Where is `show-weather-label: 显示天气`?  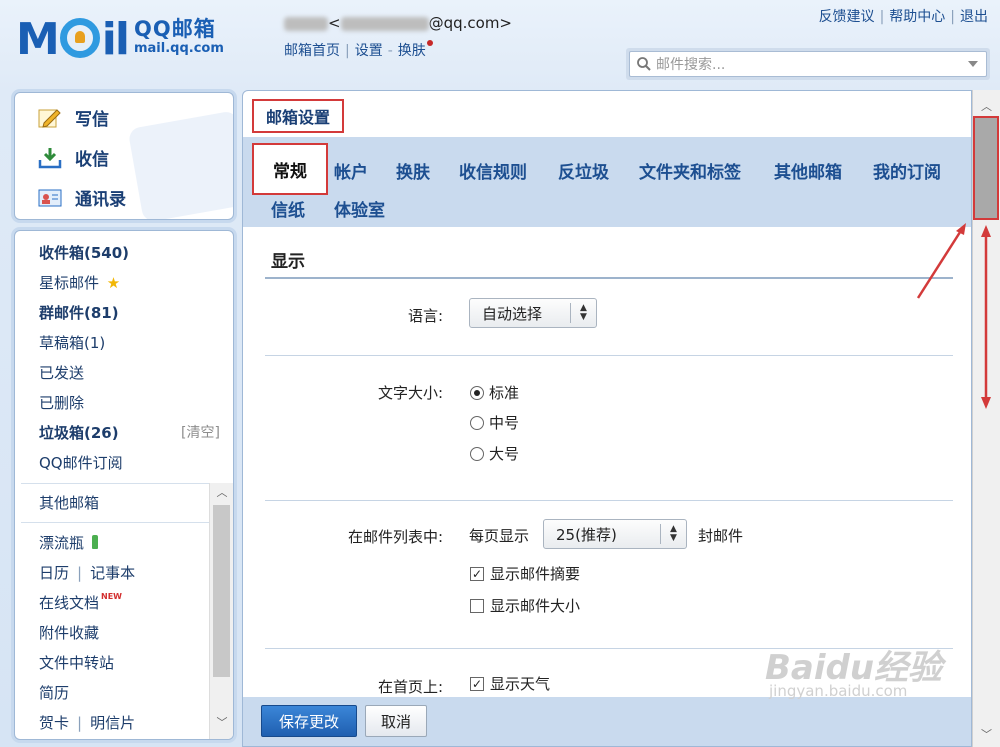
show-weather-label: 显示天气 is located at coordinates (520, 684).